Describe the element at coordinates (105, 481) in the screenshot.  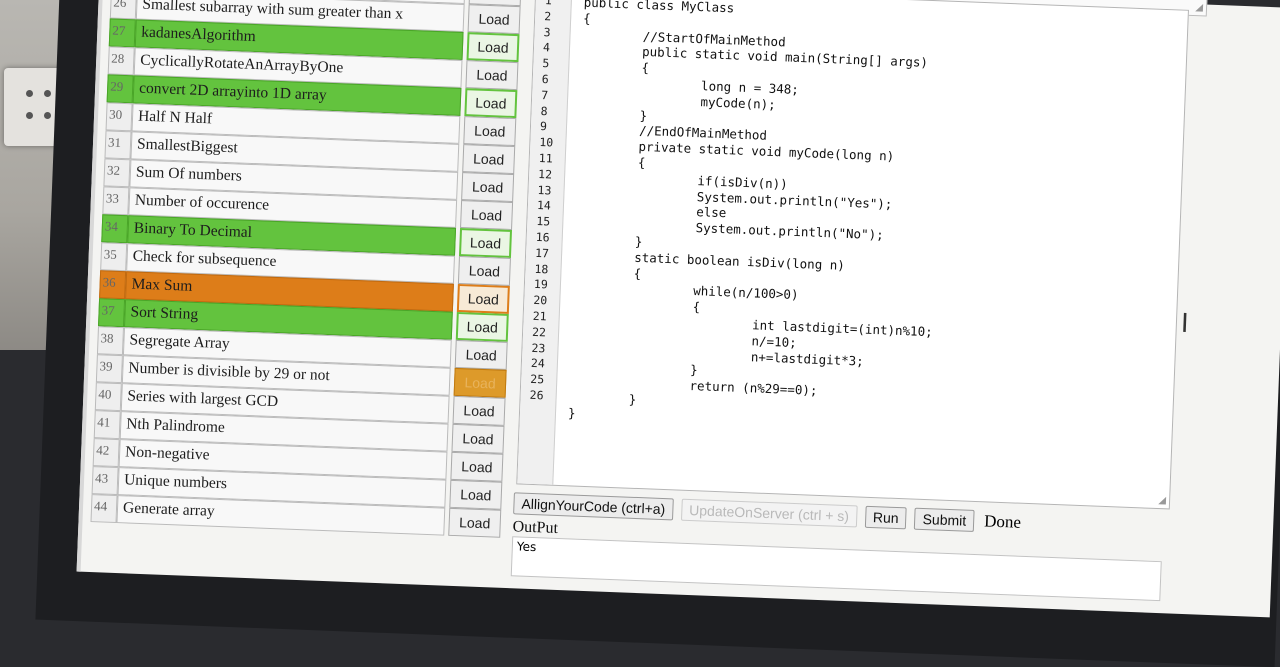
I see `problem-number: 43` at that location.